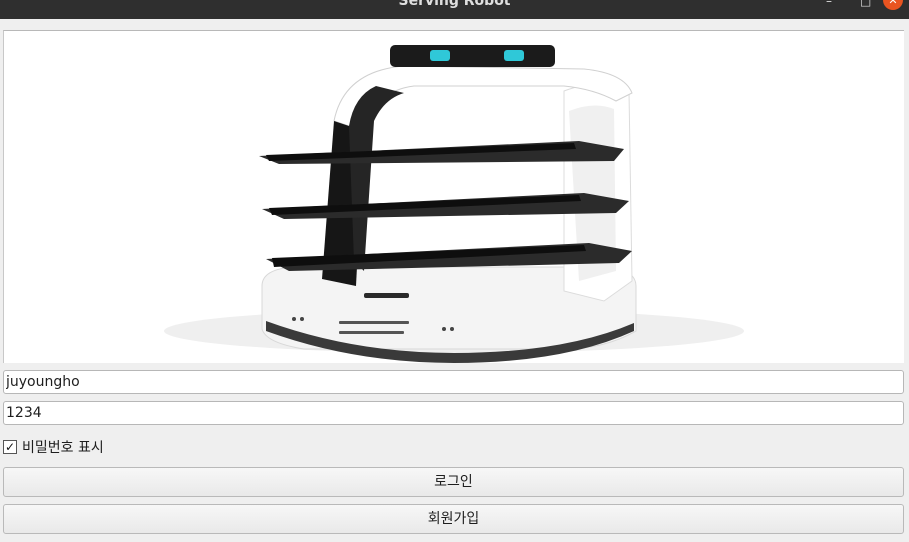 The image size is (909, 542). What do you see at coordinates (454, 4) in the screenshot?
I see `window-title: Serving Robot` at bounding box center [454, 4].